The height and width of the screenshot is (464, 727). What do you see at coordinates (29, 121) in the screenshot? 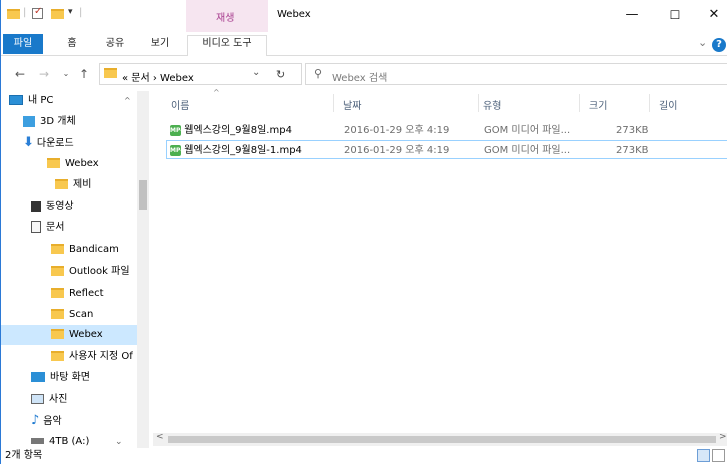
I see `3d-objects-icon` at bounding box center [29, 121].